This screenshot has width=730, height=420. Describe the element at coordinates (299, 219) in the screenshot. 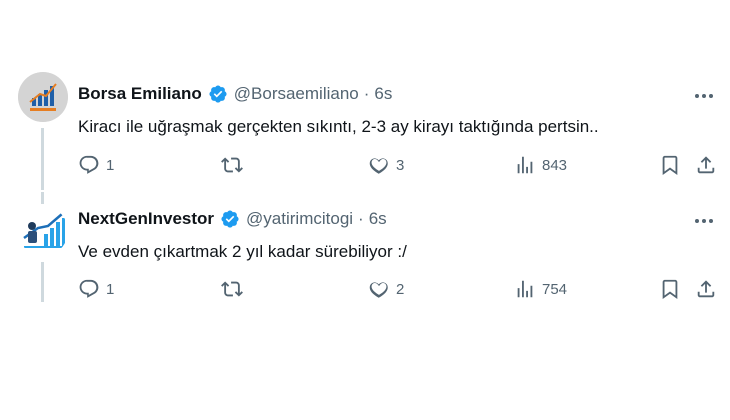

I see `handle: @yatirimcitogi` at that location.